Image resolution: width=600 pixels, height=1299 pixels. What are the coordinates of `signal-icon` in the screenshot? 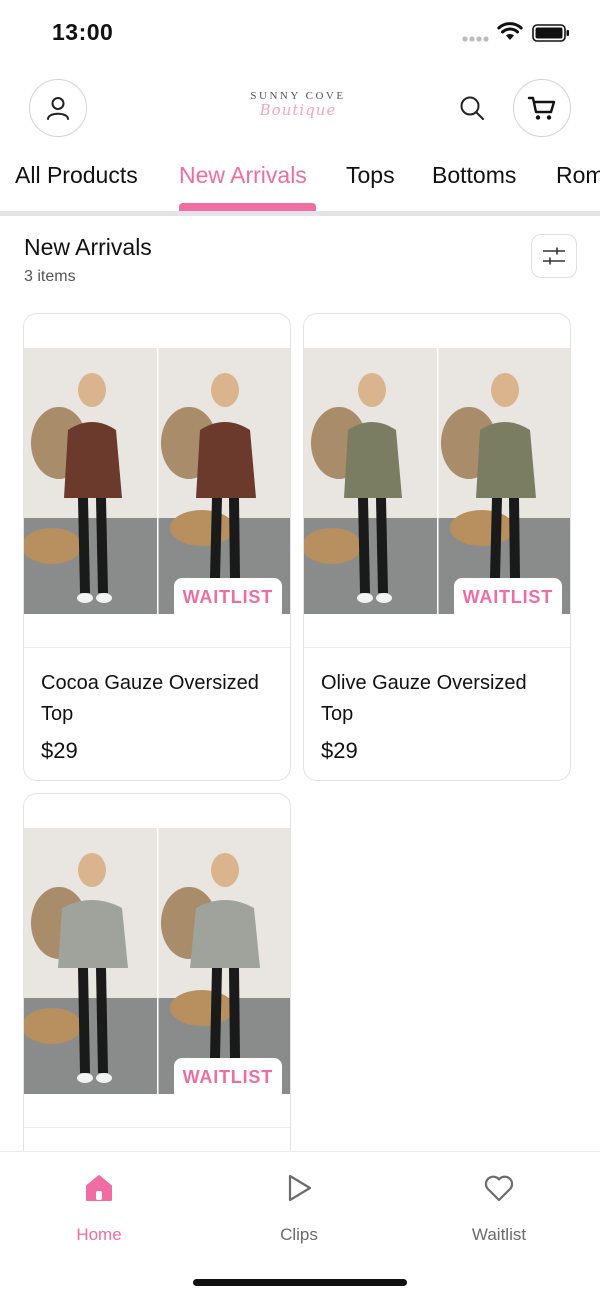 It's located at (475, 39).